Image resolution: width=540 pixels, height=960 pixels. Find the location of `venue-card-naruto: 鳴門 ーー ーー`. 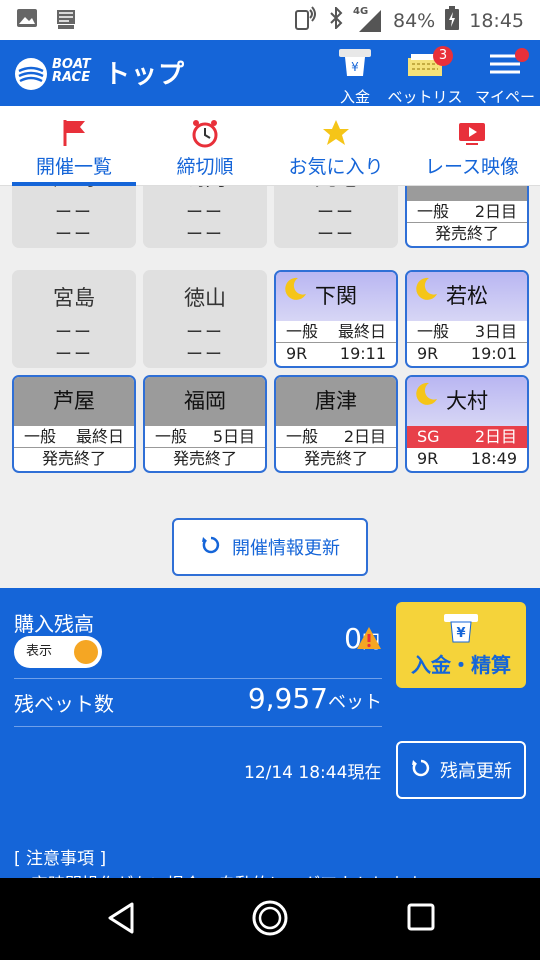

venue-card-naruto: 鳴門 ーー ーー is located at coordinates (205, 217).